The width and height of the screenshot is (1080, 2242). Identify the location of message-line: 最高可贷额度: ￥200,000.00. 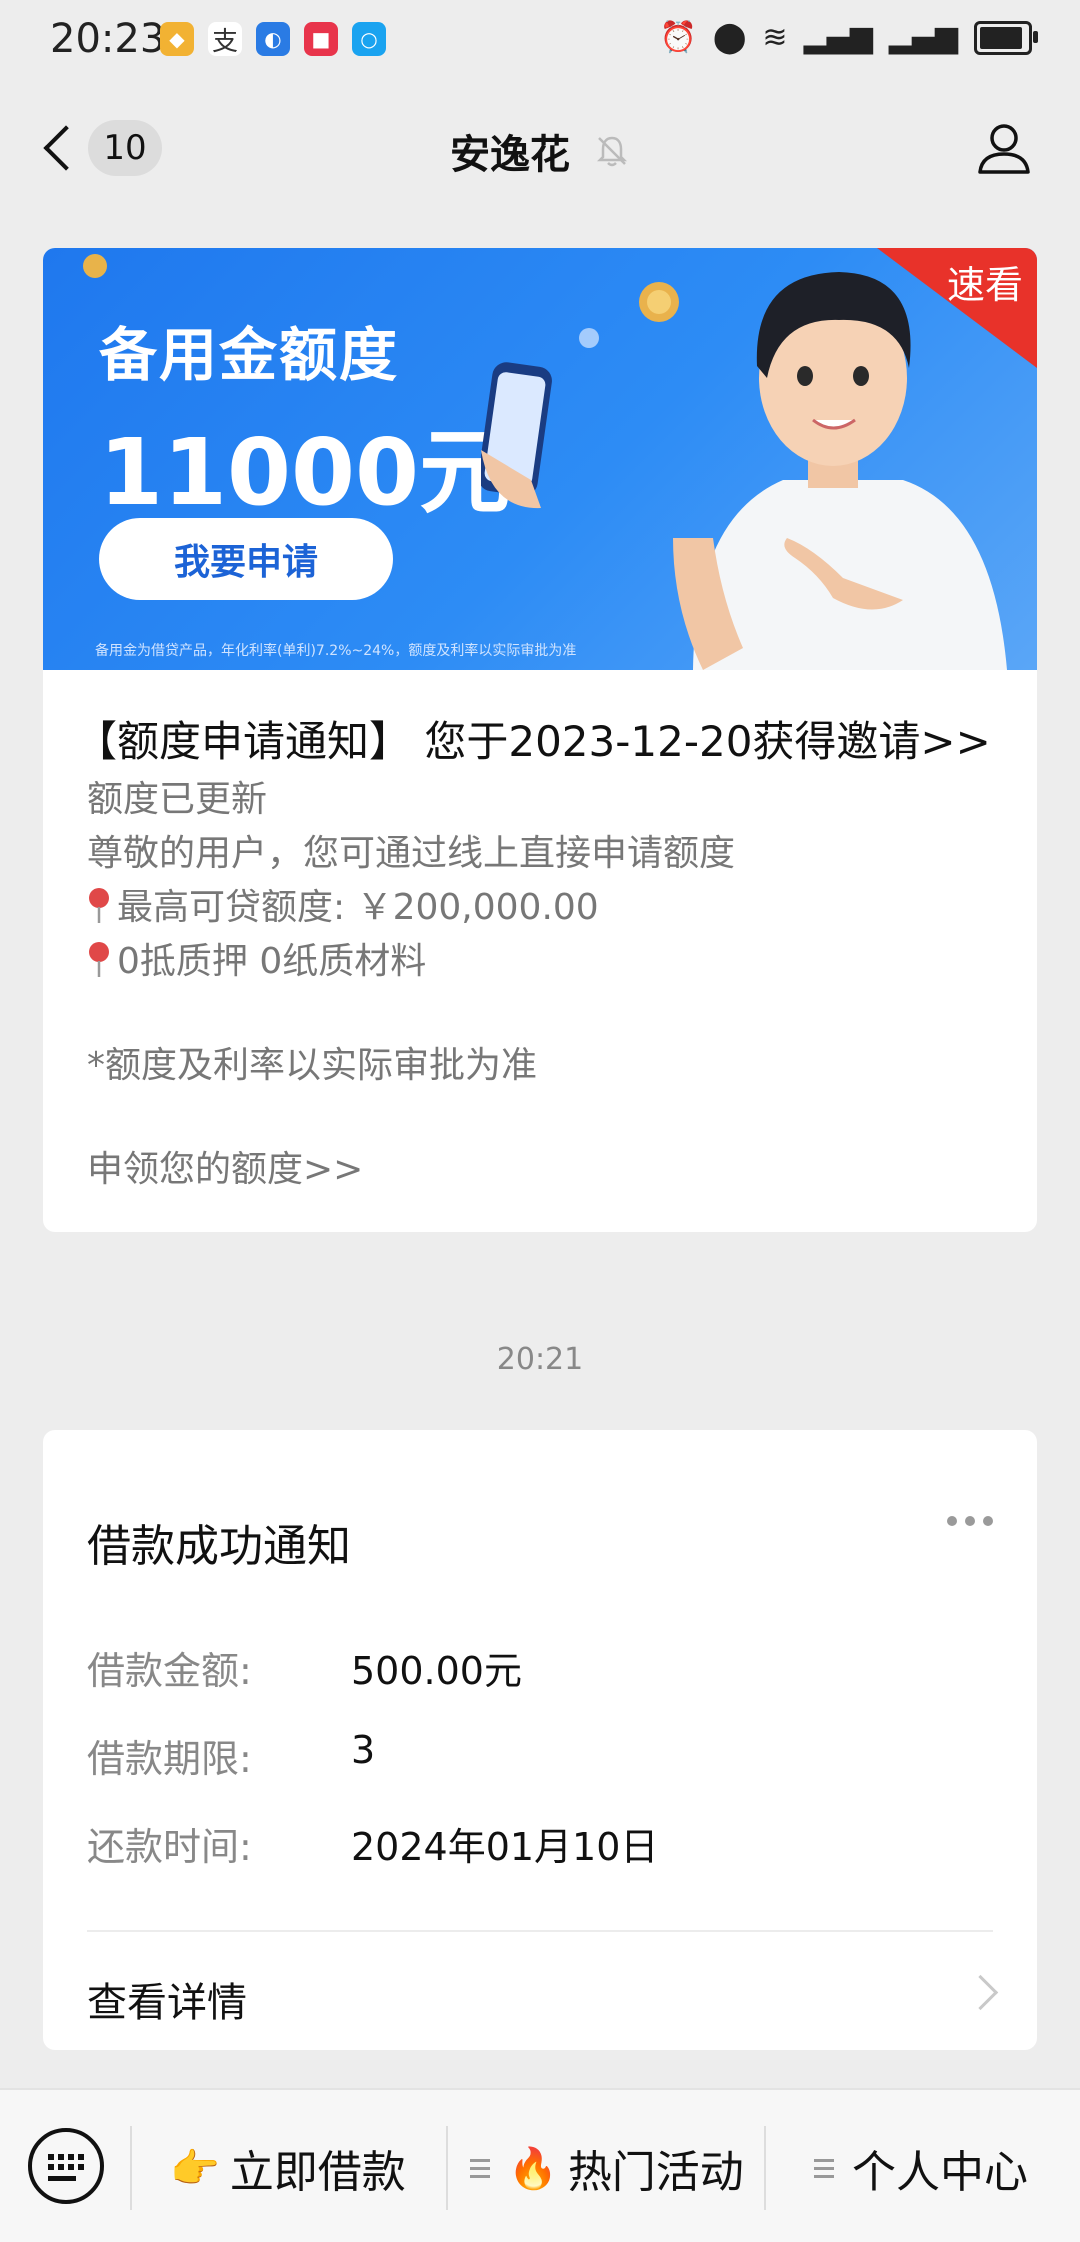
(343, 904).